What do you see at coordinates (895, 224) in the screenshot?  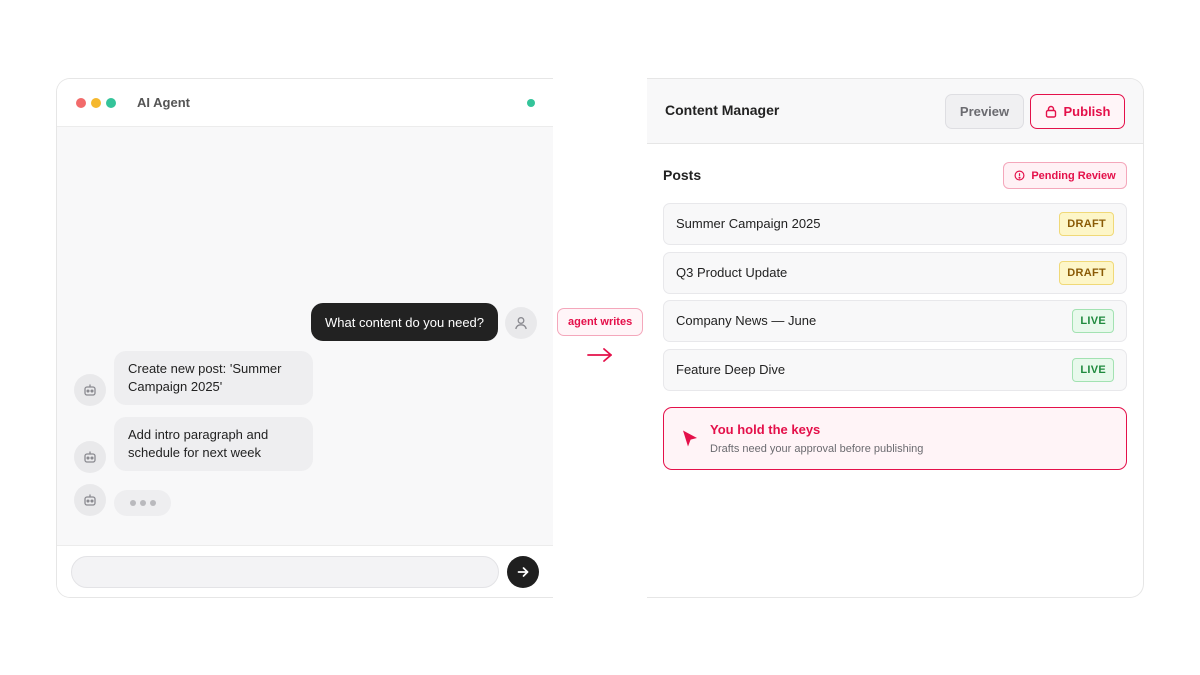 I see `post-row: Summer Campaign 2025 DRAFT` at bounding box center [895, 224].